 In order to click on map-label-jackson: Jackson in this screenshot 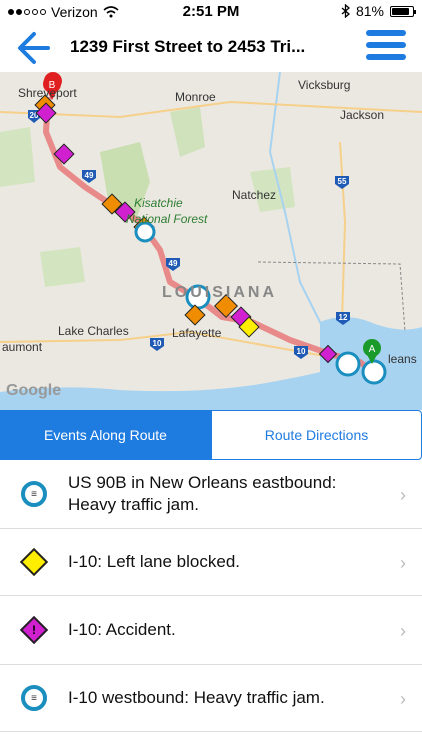, I will do `click(362, 115)`.